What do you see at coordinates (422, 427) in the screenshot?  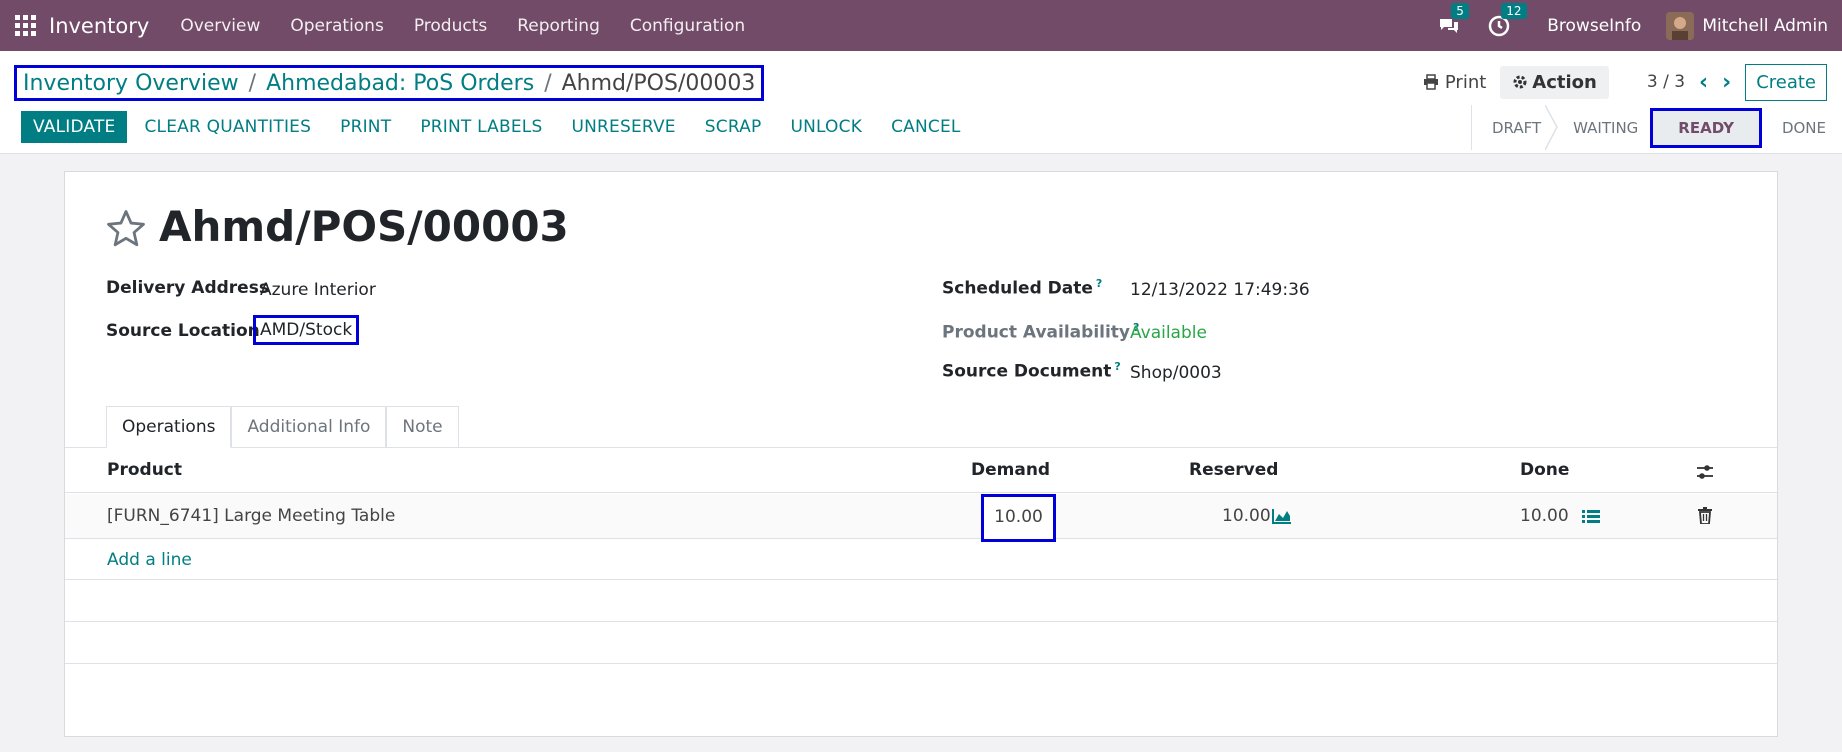 I see `tab-note: Note` at bounding box center [422, 427].